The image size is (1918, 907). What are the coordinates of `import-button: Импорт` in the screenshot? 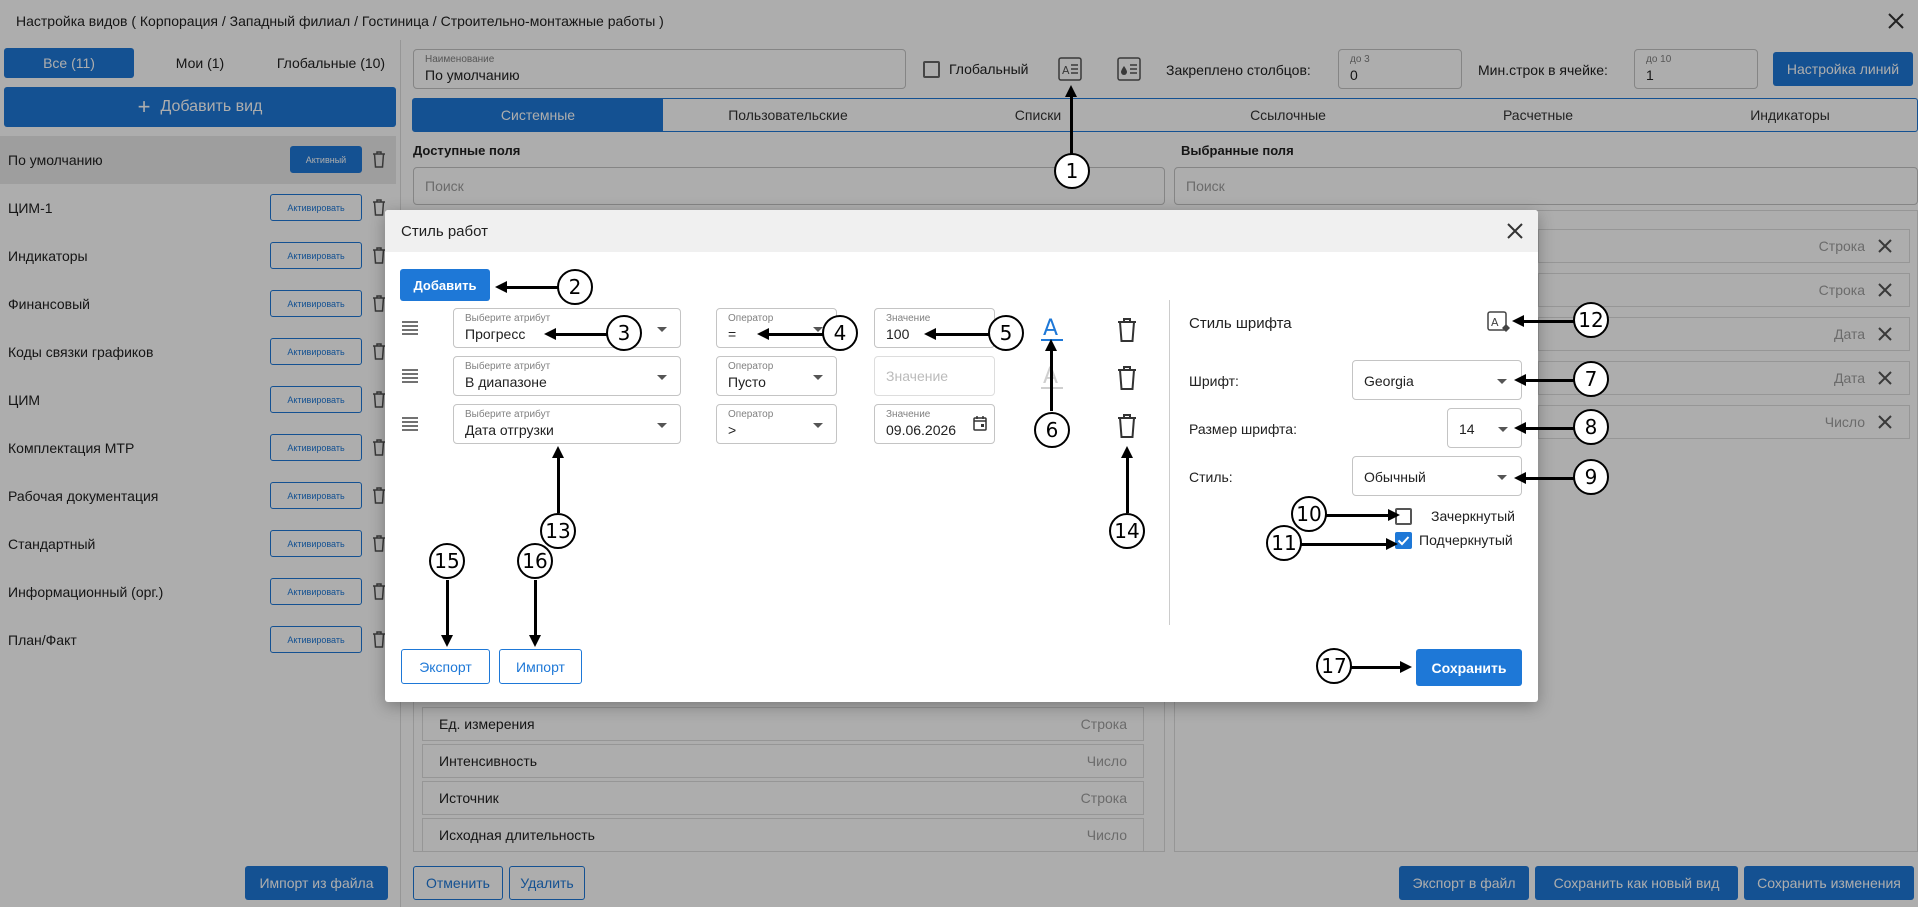 It's located at (540, 666).